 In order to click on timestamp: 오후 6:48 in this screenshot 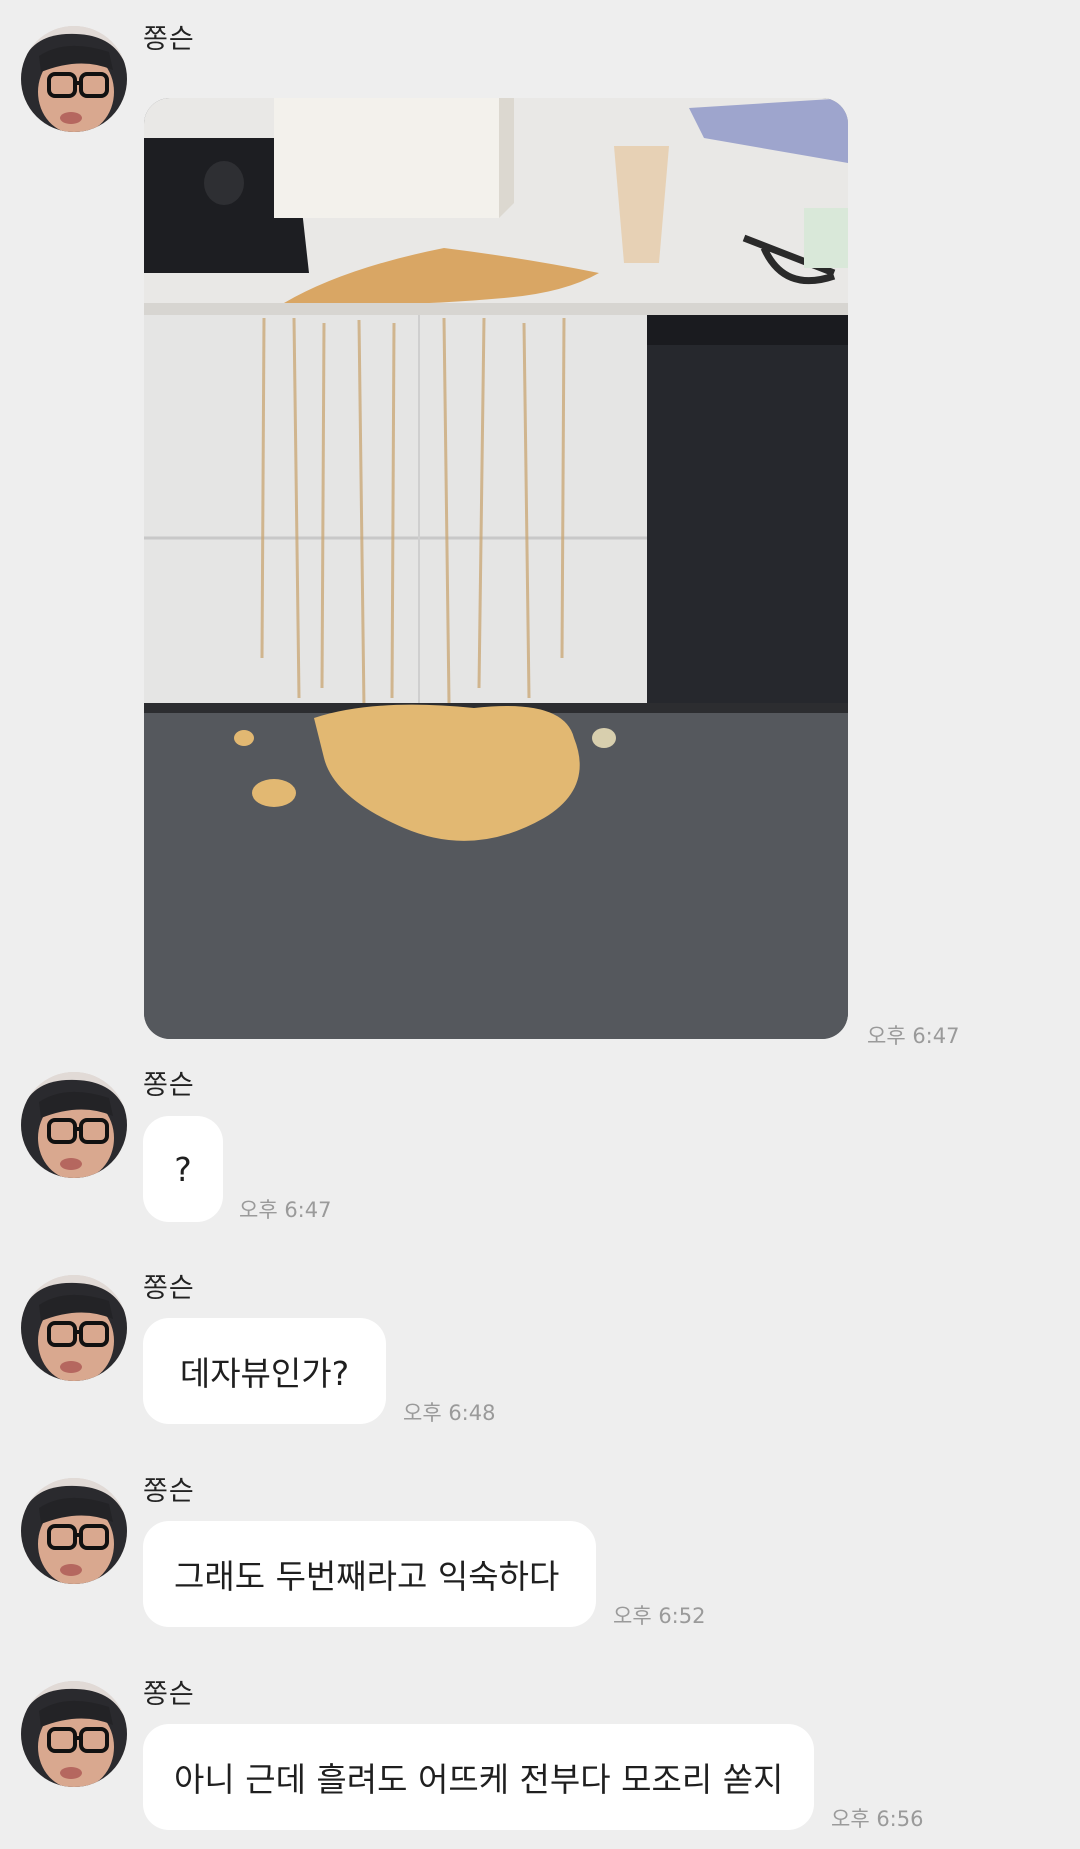, I will do `click(449, 1413)`.